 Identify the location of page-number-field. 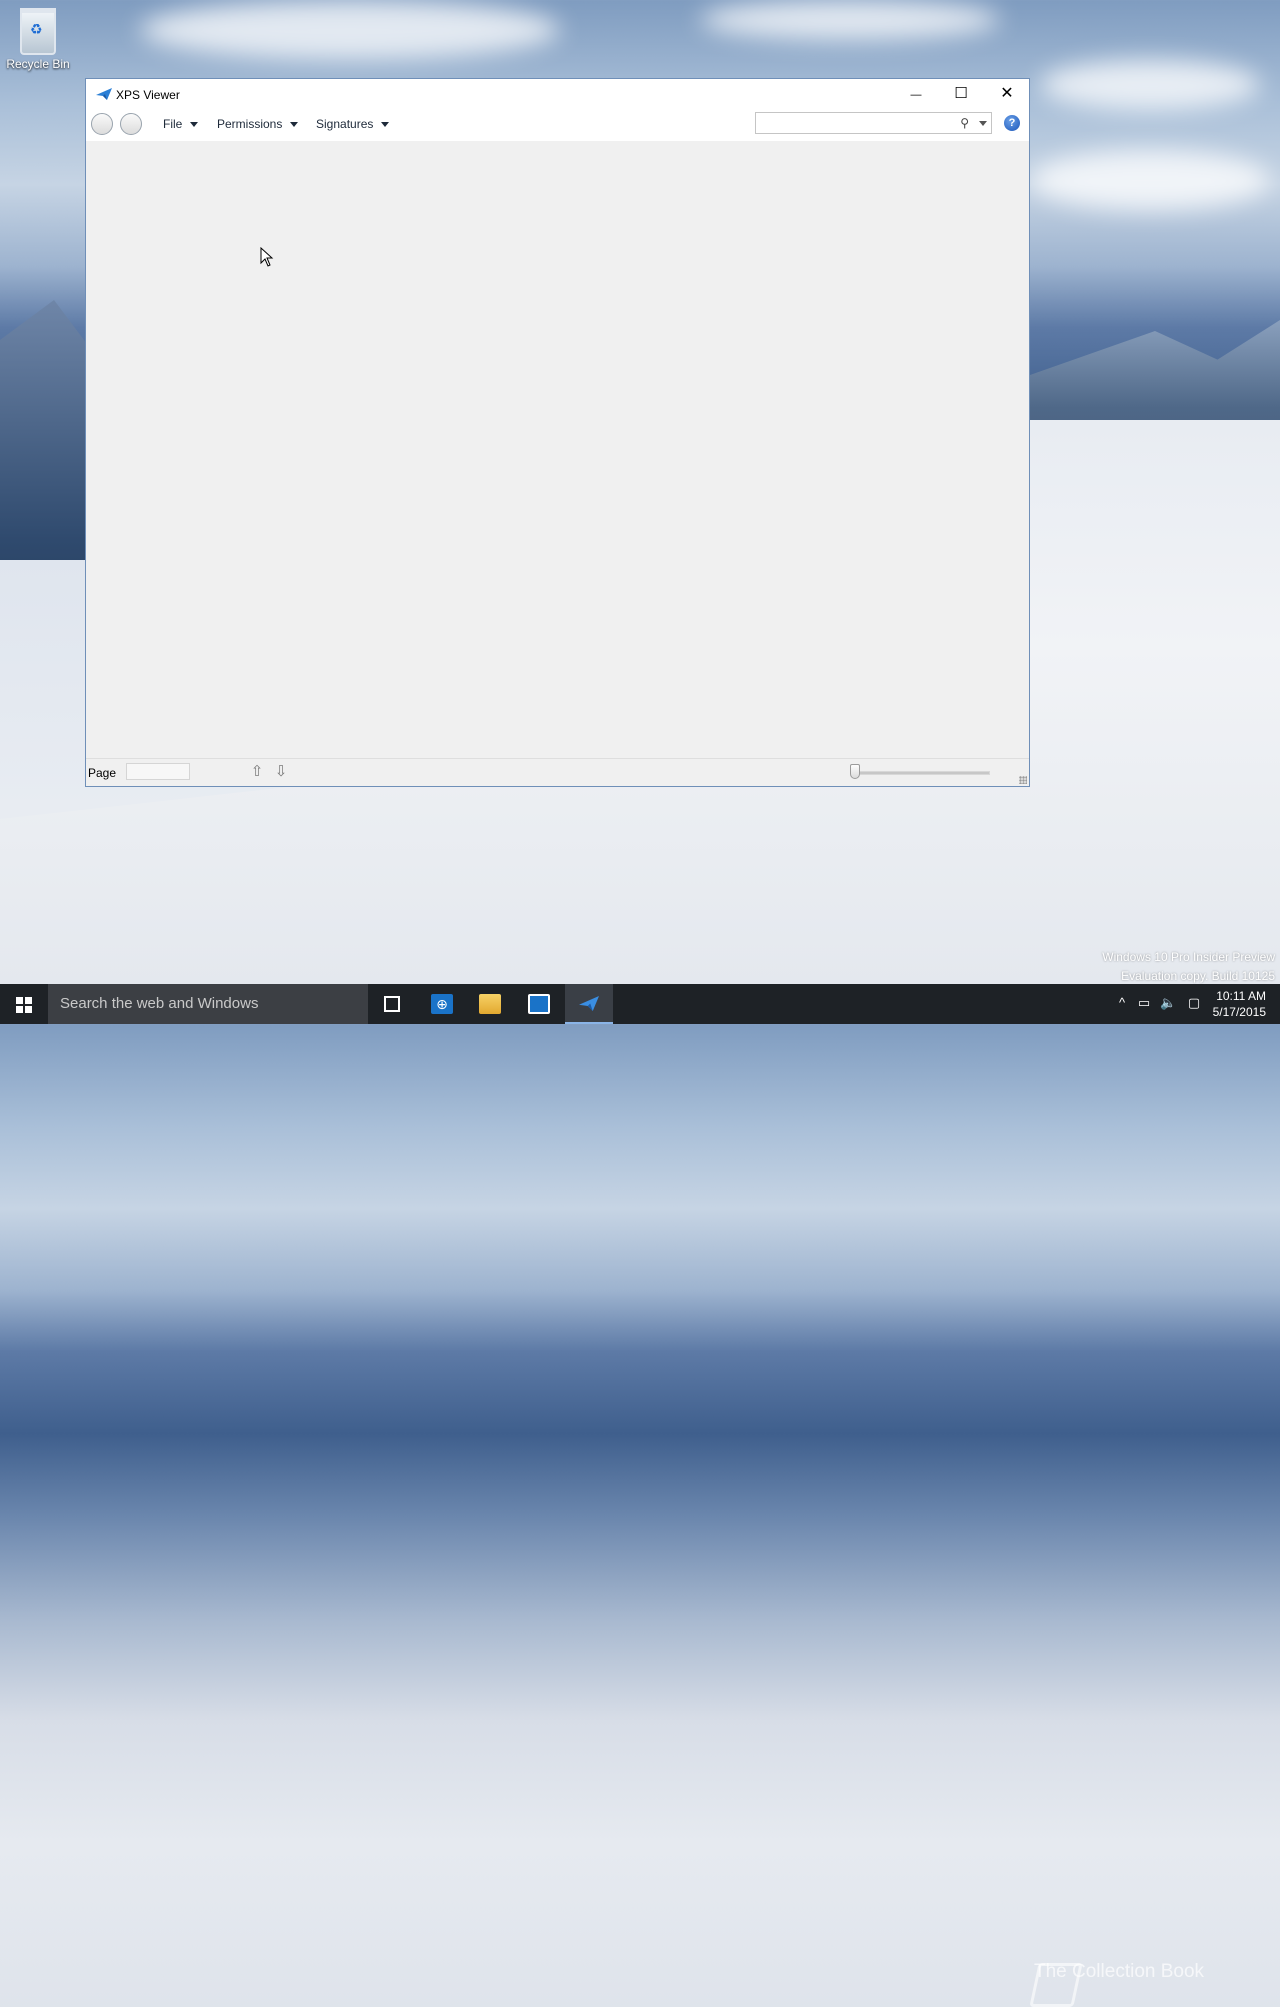
(158, 771).